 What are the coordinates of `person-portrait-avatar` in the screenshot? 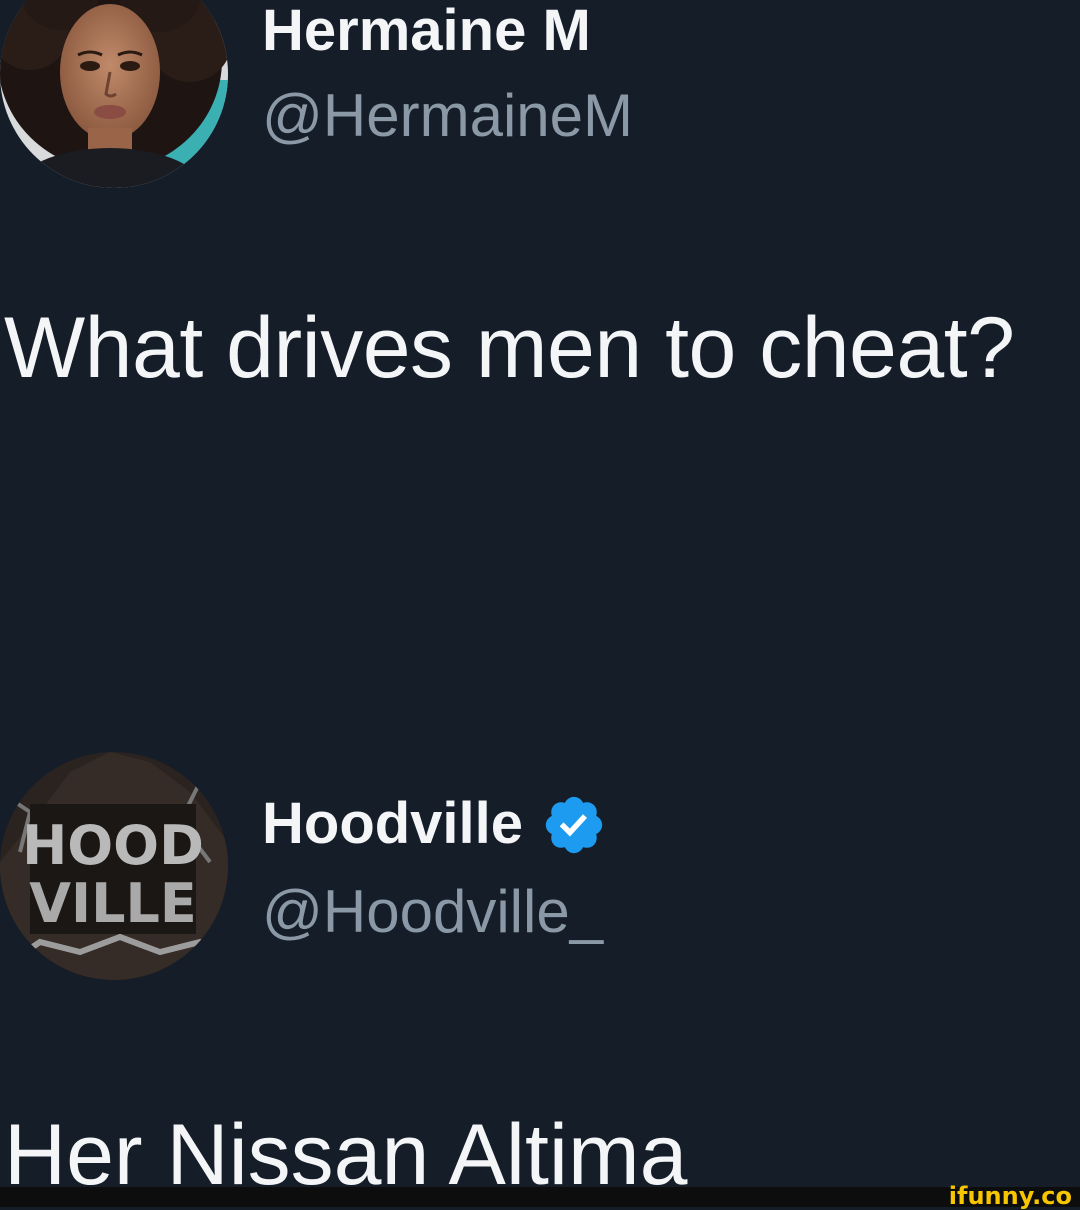 It's located at (114, 94).